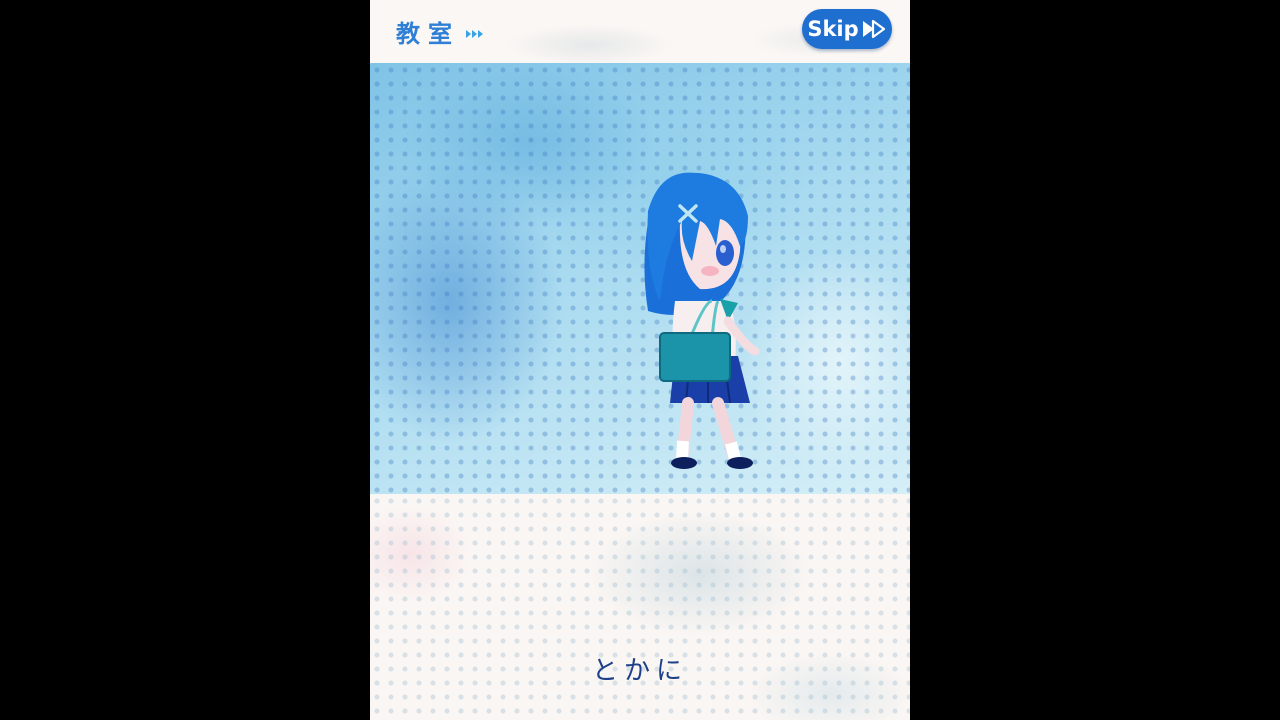  What do you see at coordinates (702, 320) in the screenshot?
I see `schoolgirl-character-sprite` at bounding box center [702, 320].